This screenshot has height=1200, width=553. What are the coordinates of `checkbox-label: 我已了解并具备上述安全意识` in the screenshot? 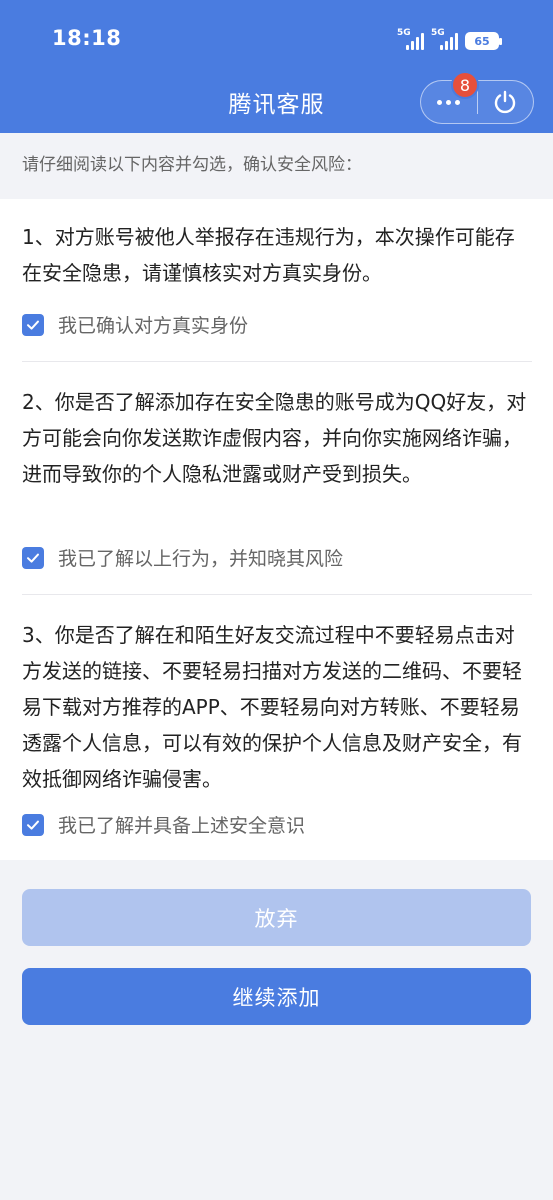 It's located at (182, 826).